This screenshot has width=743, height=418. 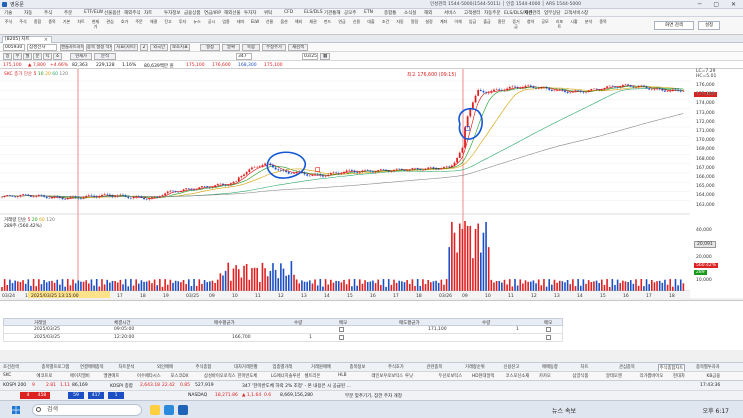 I want to click on favorite-stock: KB금융, so click(x=714, y=376).